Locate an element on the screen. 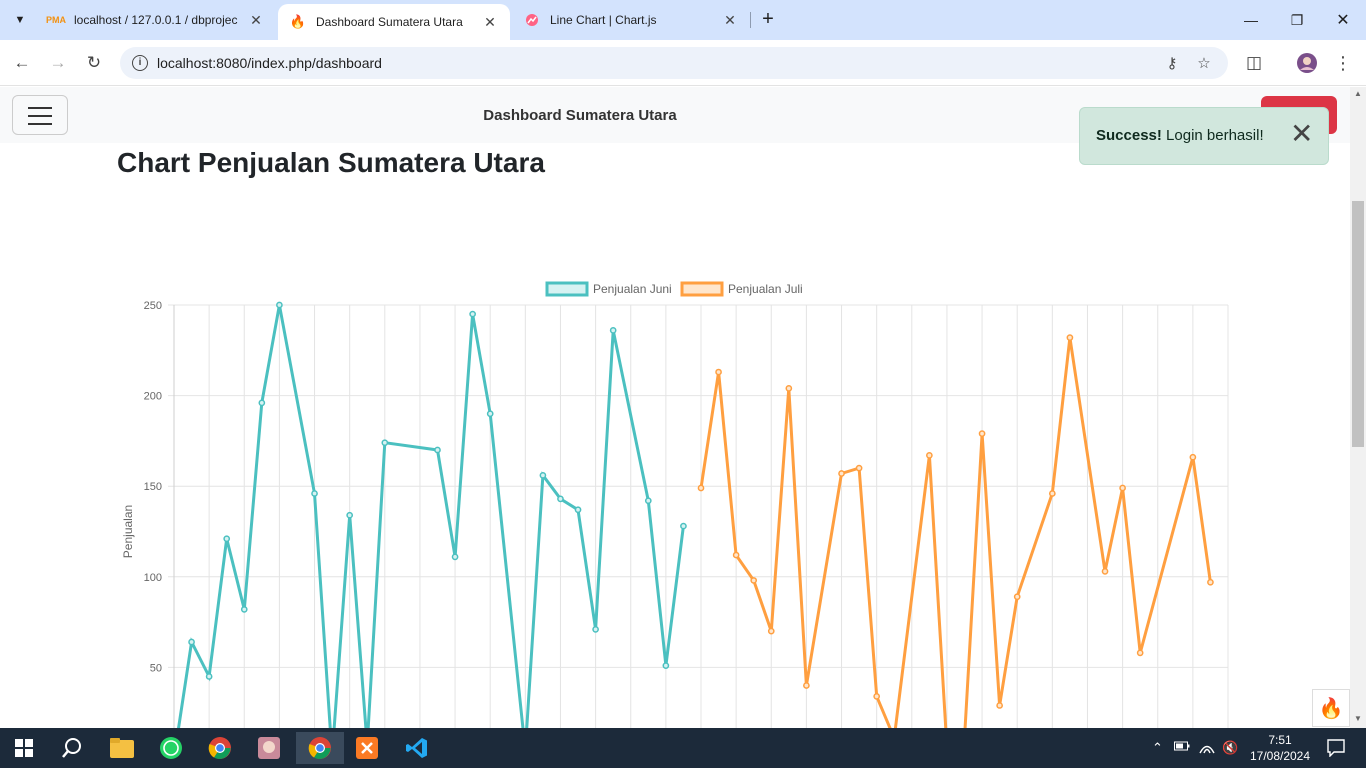  y-tick-label: 250 is located at coordinates (153, 306).